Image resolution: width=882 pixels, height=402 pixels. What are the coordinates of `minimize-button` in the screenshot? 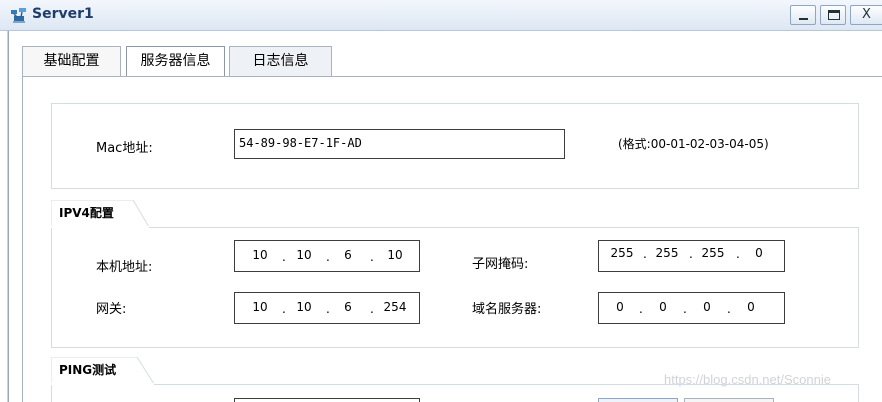 It's located at (803, 15).